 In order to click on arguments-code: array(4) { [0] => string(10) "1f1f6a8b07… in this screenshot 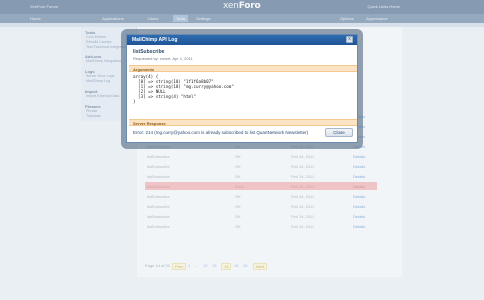, I will do `click(183, 89)`.